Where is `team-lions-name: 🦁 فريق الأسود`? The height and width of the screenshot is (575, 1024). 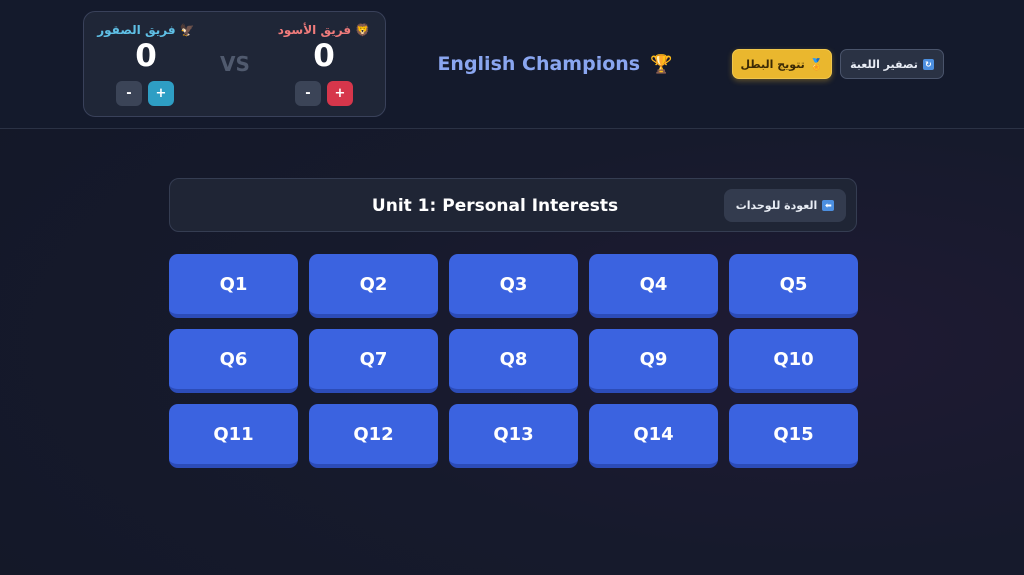 team-lions-name: 🦁 فريق الأسود is located at coordinates (324, 30).